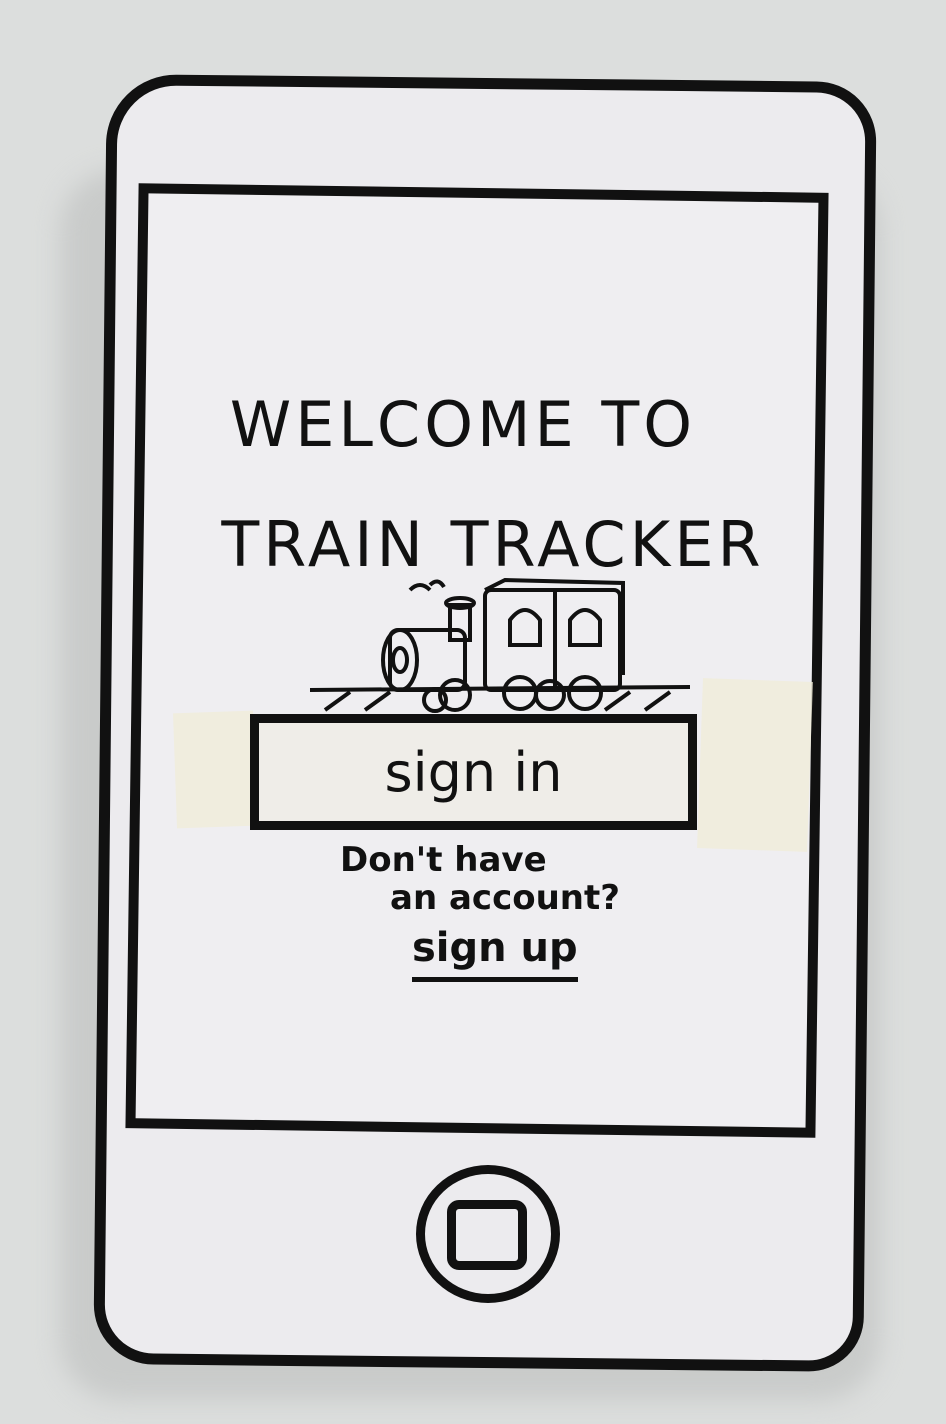 Image resolution: width=946 pixels, height=1424 pixels. What do you see at coordinates (755, 765) in the screenshot?
I see `tape-right` at bounding box center [755, 765].